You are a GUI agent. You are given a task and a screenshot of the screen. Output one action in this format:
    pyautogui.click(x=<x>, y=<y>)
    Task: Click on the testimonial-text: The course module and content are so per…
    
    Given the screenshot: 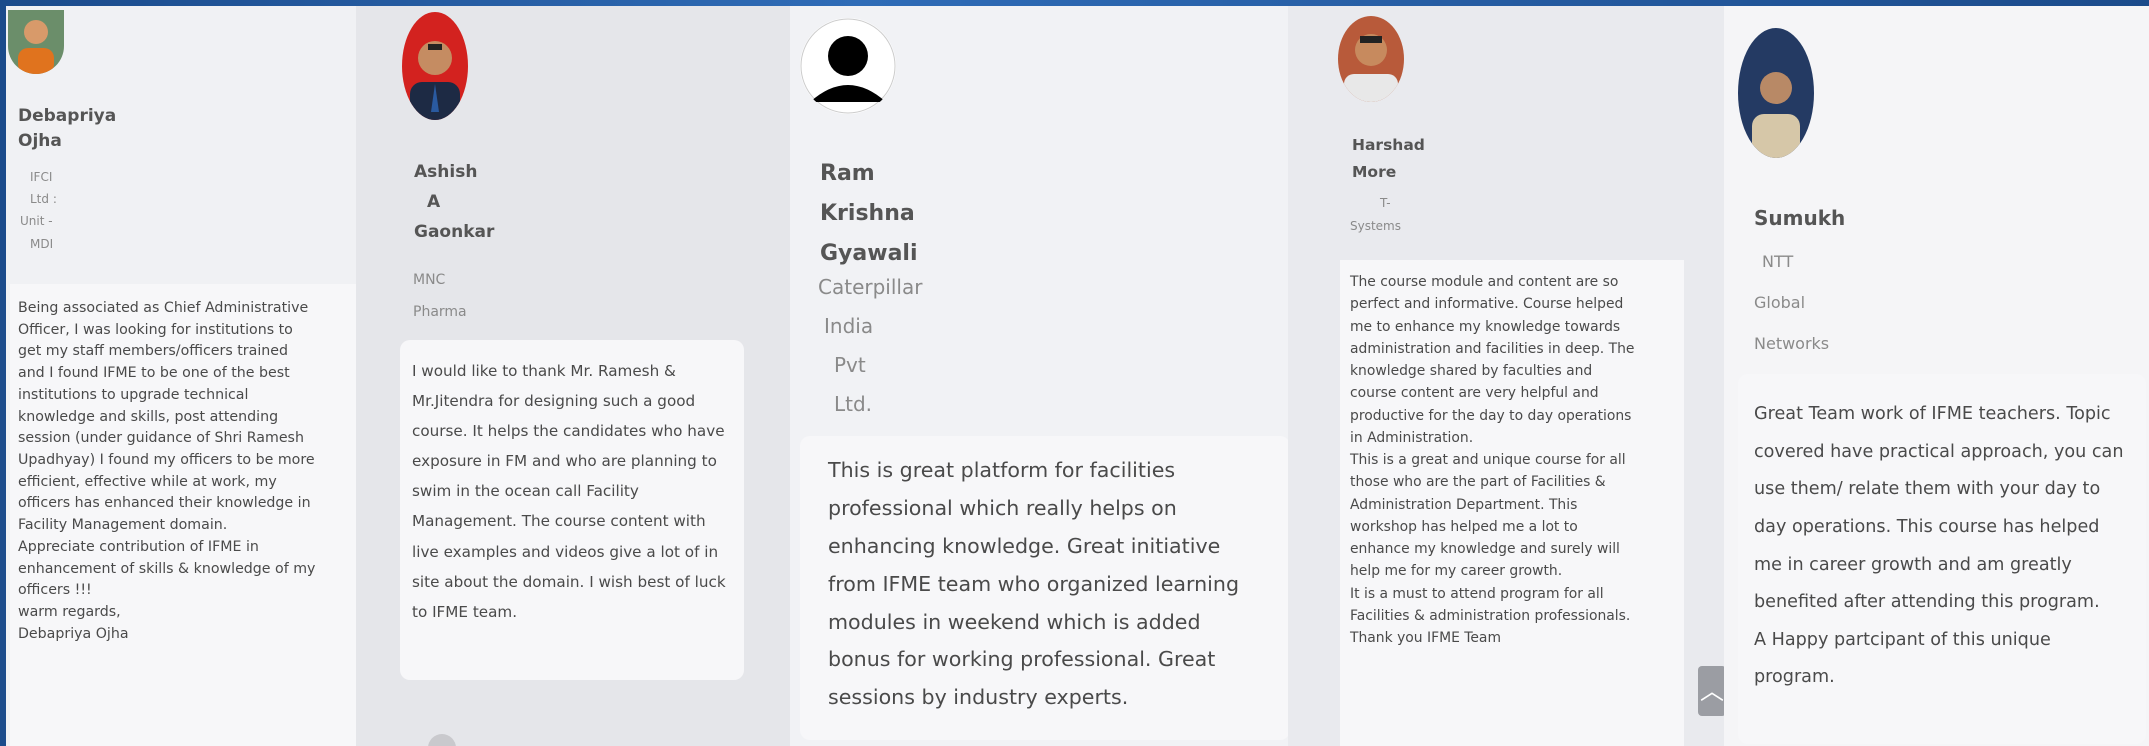 What is the action you would take?
    pyautogui.click(x=1512, y=503)
    